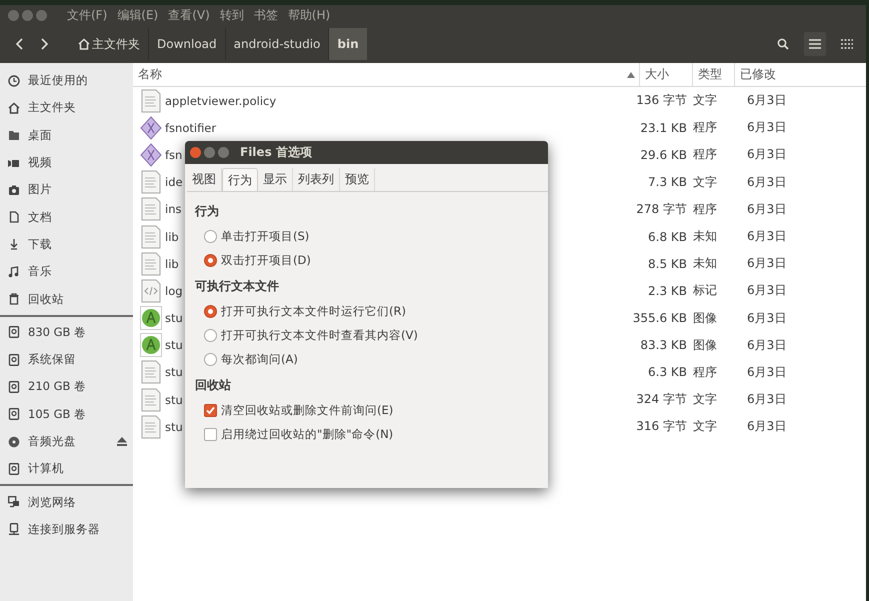 This screenshot has width=869, height=601. I want to click on sidebar-item: 下载, so click(40, 244).